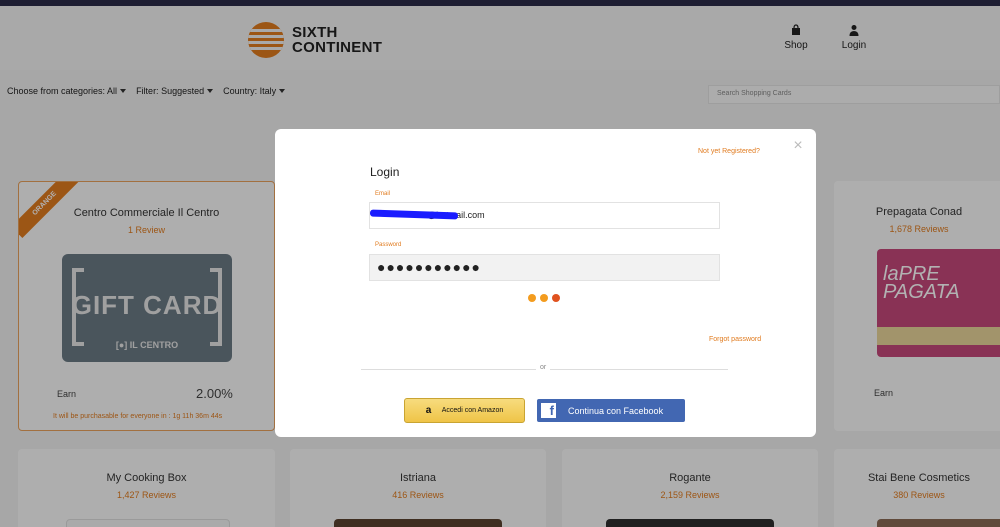 This screenshot has width=1000, height=527. I want to click on password-label: Password, so click(388, 245).